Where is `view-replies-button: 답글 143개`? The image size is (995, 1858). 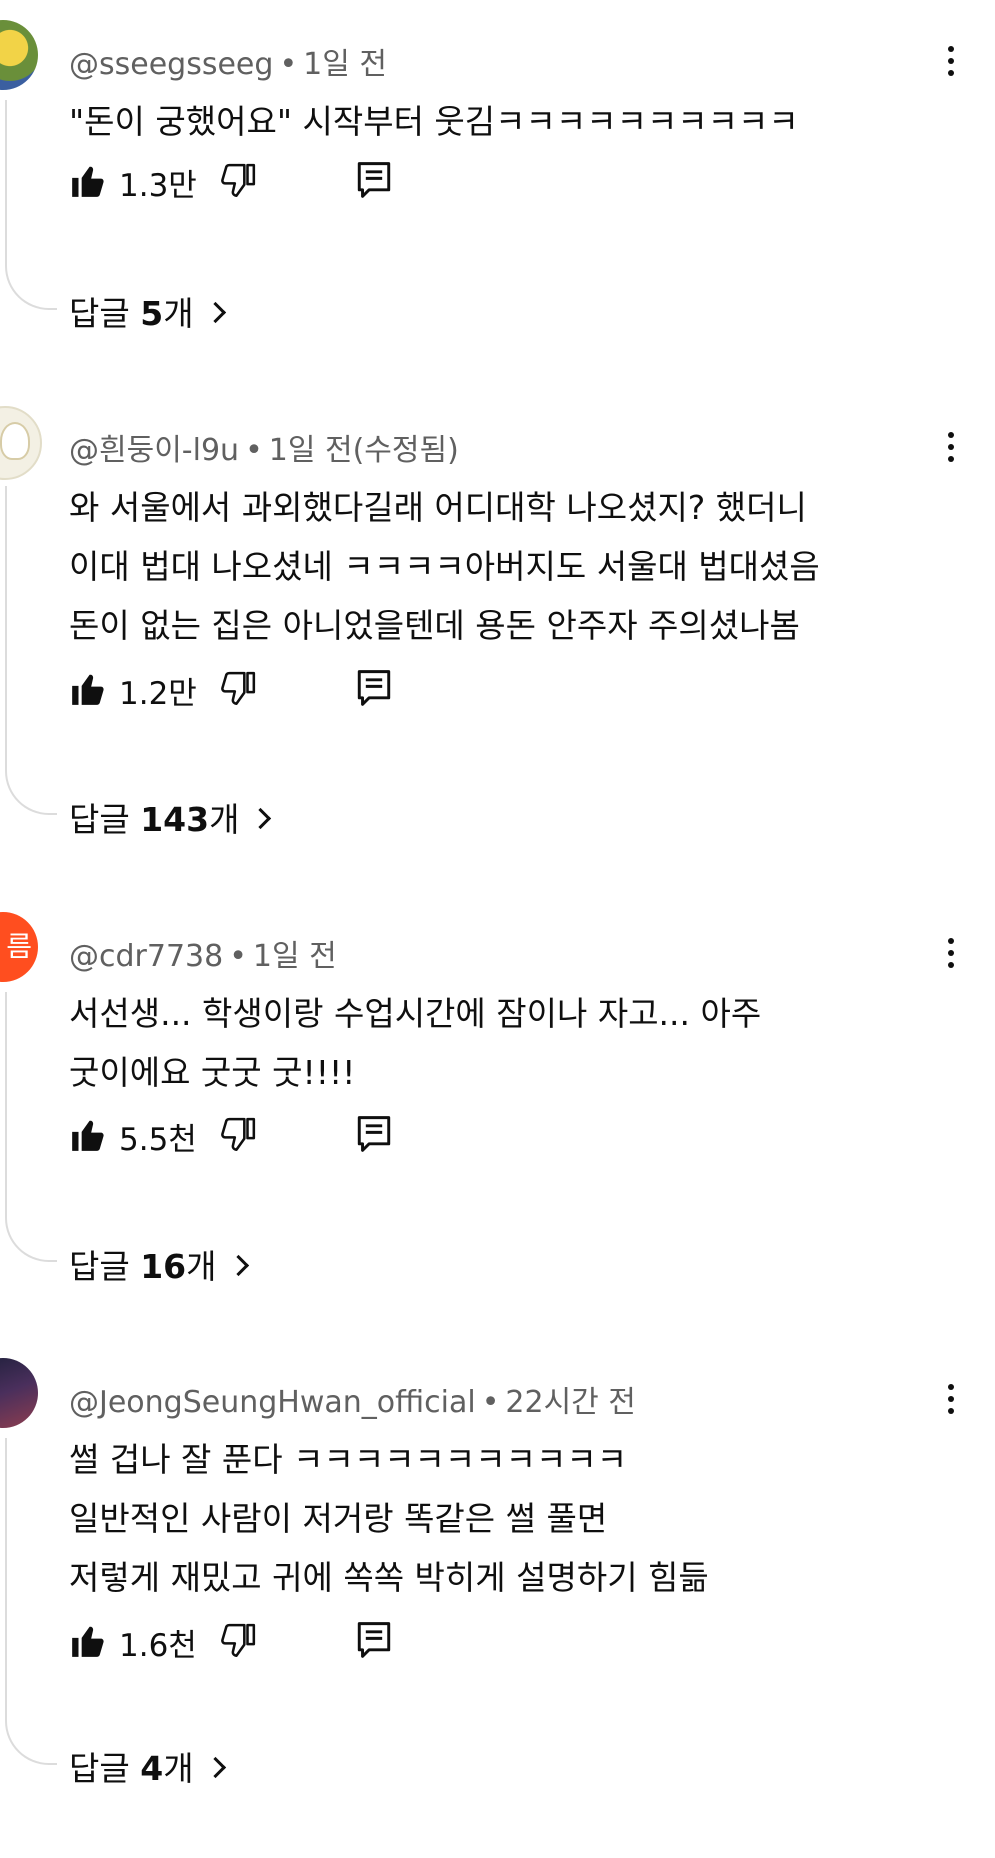
view-replies-button: 답글 143개 is located at coordinates (170, 817).